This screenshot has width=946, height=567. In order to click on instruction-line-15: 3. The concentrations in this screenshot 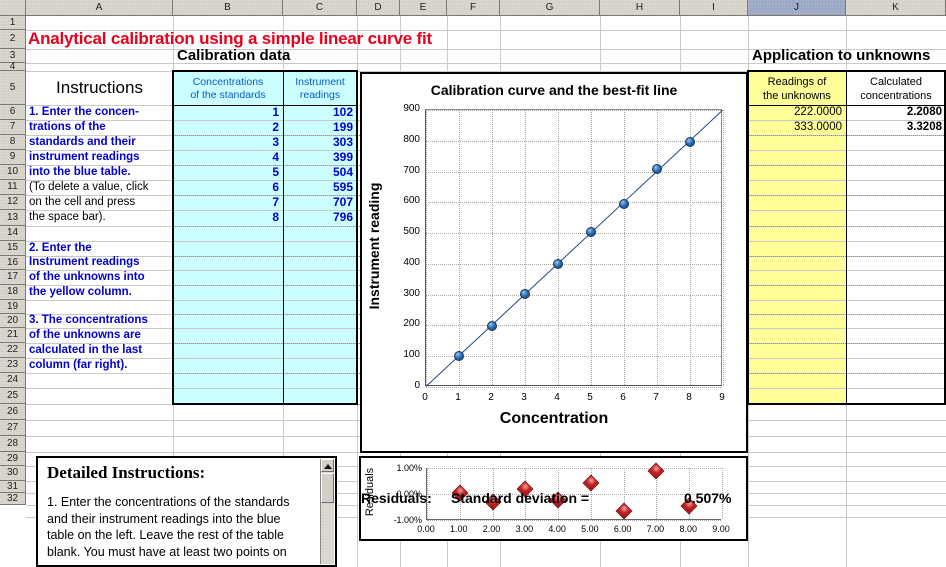, I will do `click(88, 320)`.